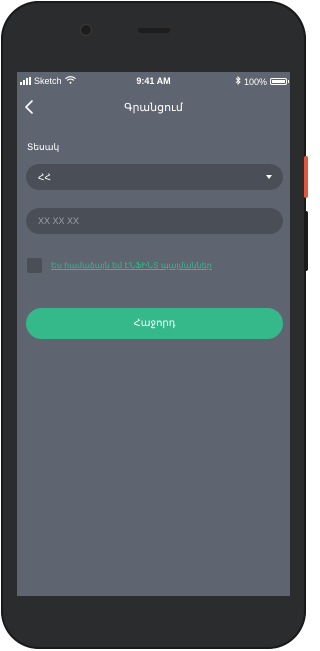 The width and height of the screenshot is (320, 651). What do you see at coordinates (238, 81) in the screenshot?
I see `bluetooth-icon` at bounding box center [238, 81].